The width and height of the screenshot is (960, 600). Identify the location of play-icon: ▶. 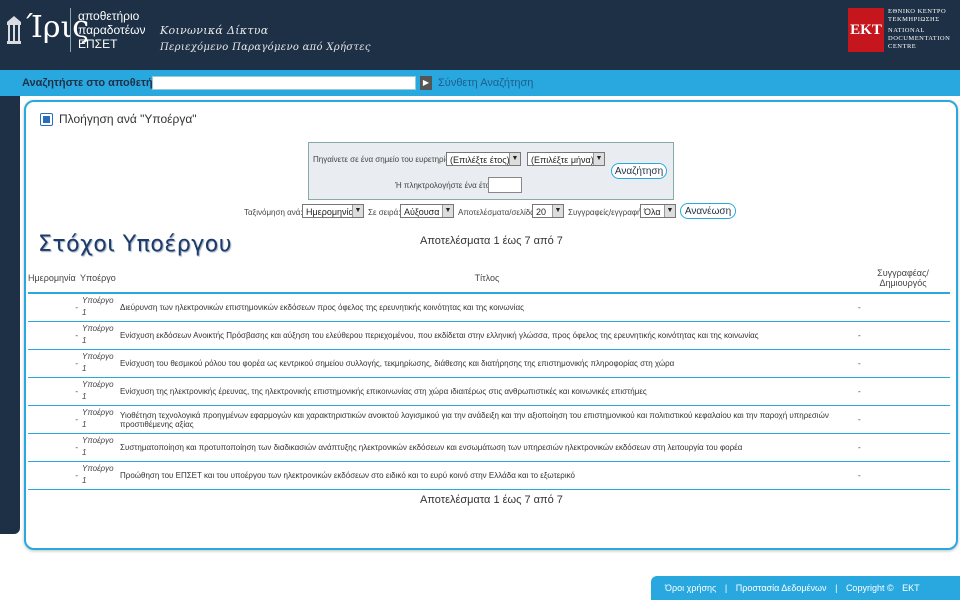
(426, 82).